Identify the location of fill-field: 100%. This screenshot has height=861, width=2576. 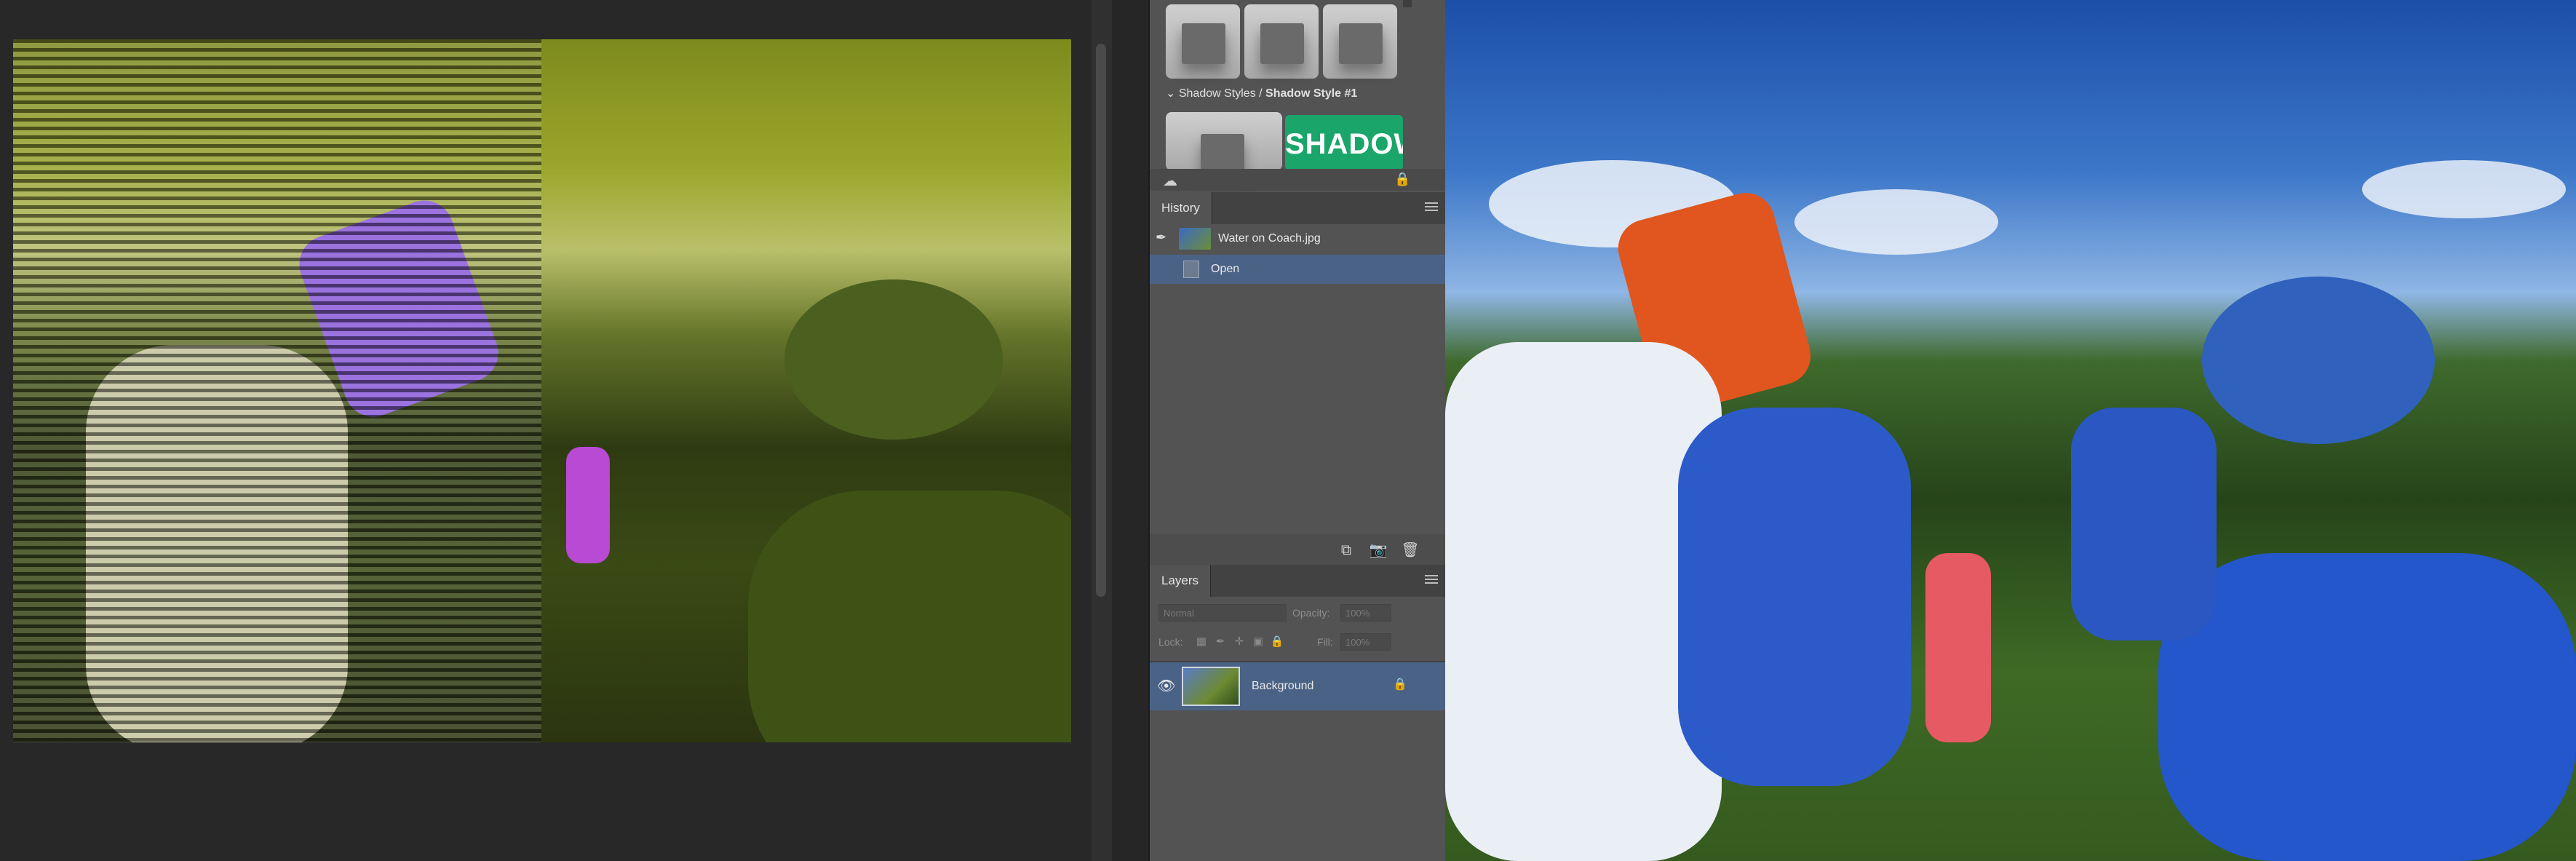
(1365, 642).